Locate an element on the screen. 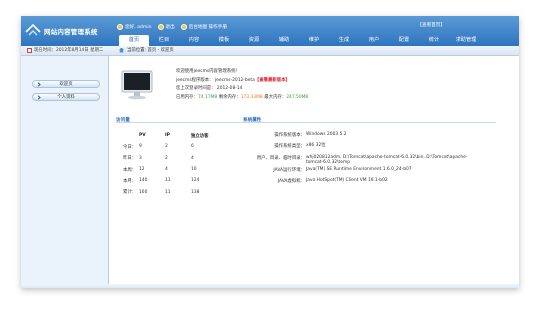 This screenshot has width=540, height=314. table-row: 累计： 160 11 138 is located at coordinates (172, 191).